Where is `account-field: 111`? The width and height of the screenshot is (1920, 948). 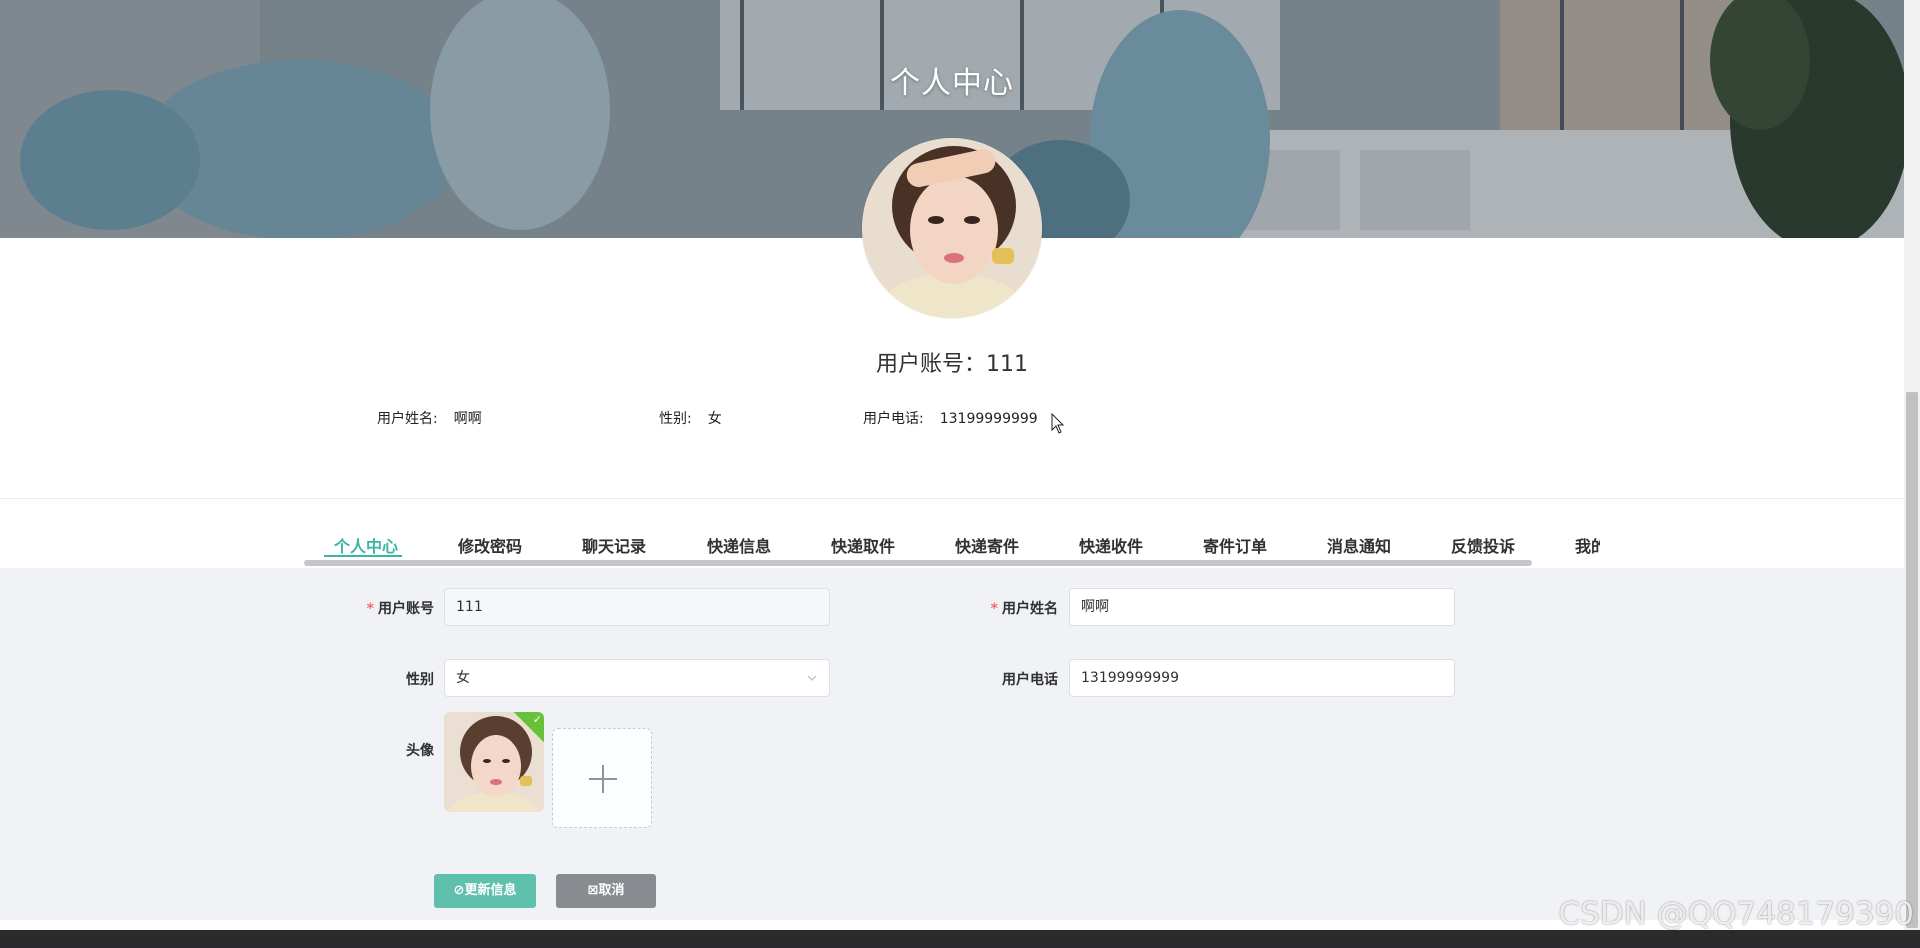 account-field: 111 is located at coordinates (637, 607).